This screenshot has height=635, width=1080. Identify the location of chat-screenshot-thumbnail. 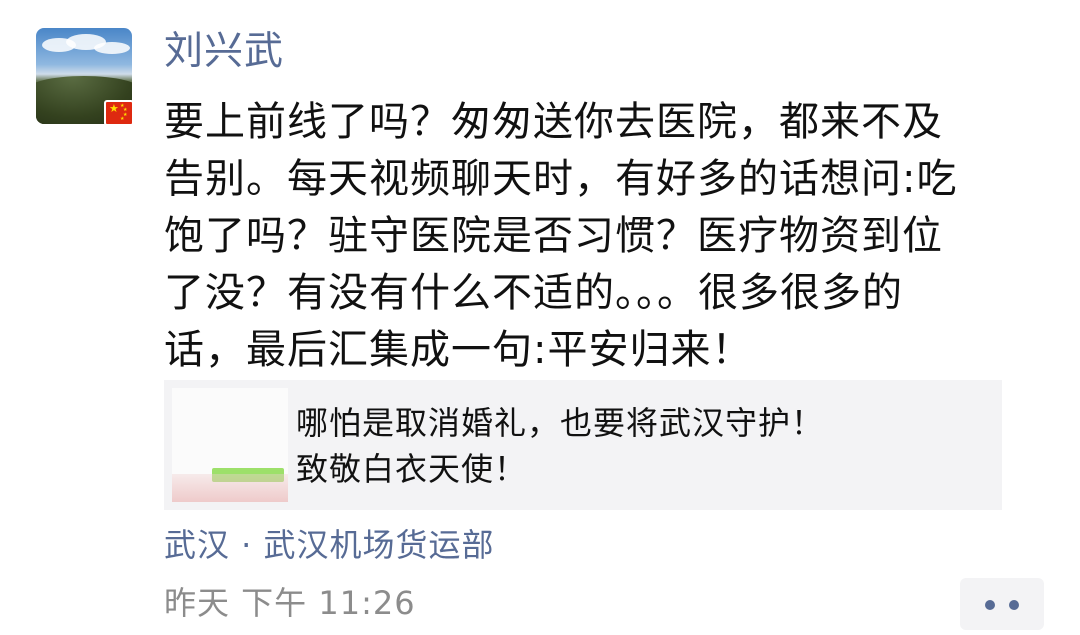
(230, 445).